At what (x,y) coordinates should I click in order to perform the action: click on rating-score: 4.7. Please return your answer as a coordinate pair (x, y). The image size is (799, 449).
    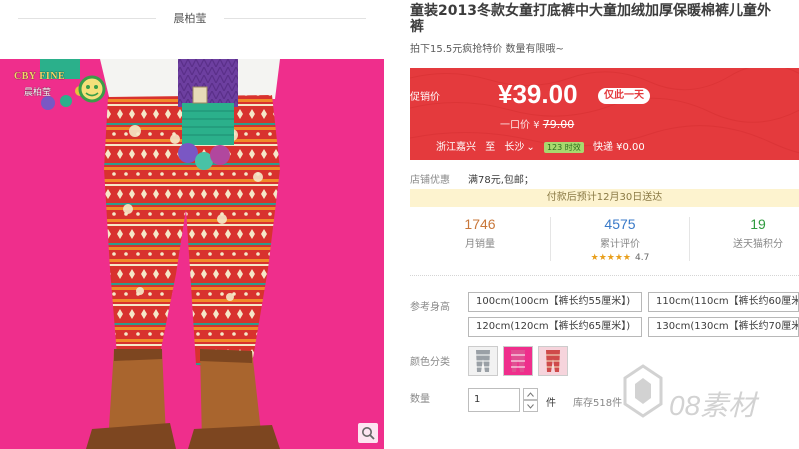
    Looking at the image, I should click on (642, 258).